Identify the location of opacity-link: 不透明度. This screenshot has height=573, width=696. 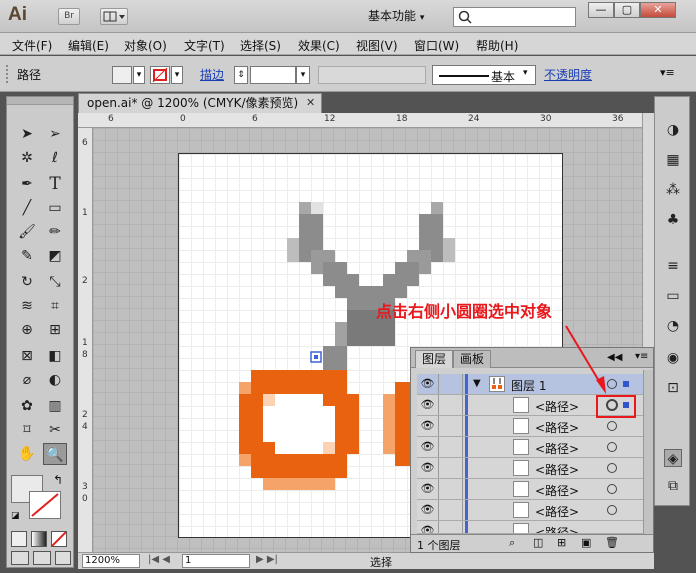
(568, 74).